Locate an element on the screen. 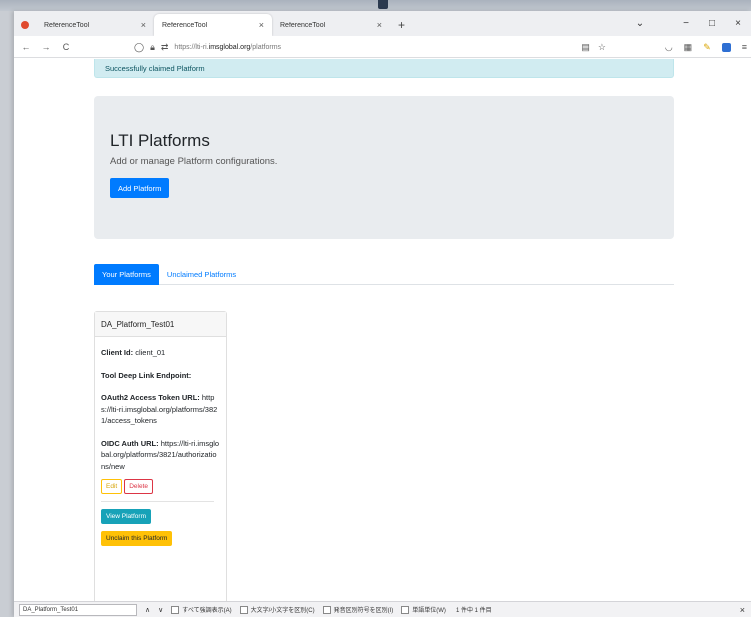 The image size is (751, 617). translate-icon: ▤ is located at coordinates (585, 47).